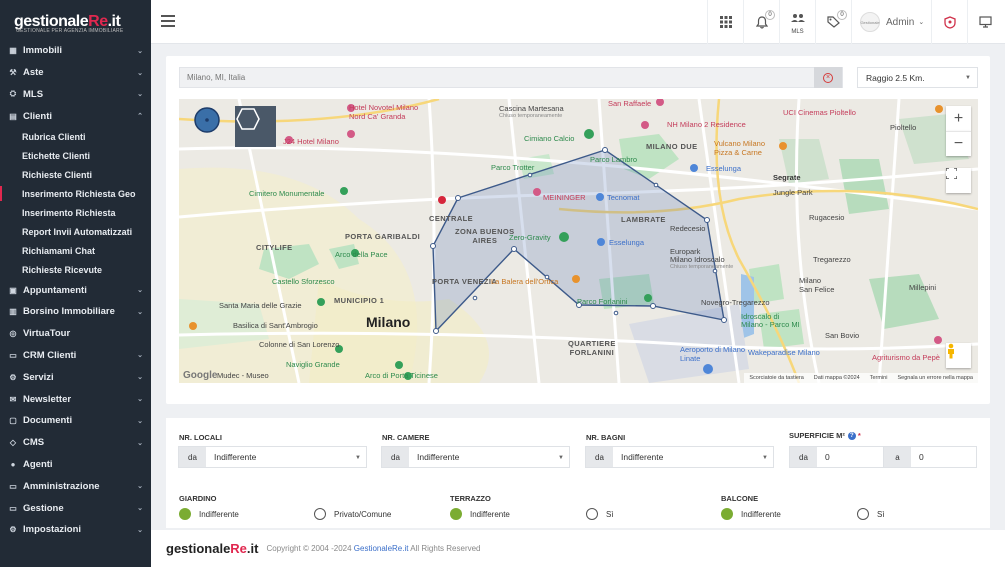 The height and width of the screenshot is (567, 1005). What do you see at coordinates (951, 173) in the screenshot?
I see `fullscreen-icon` at bounding box center [951, 173].